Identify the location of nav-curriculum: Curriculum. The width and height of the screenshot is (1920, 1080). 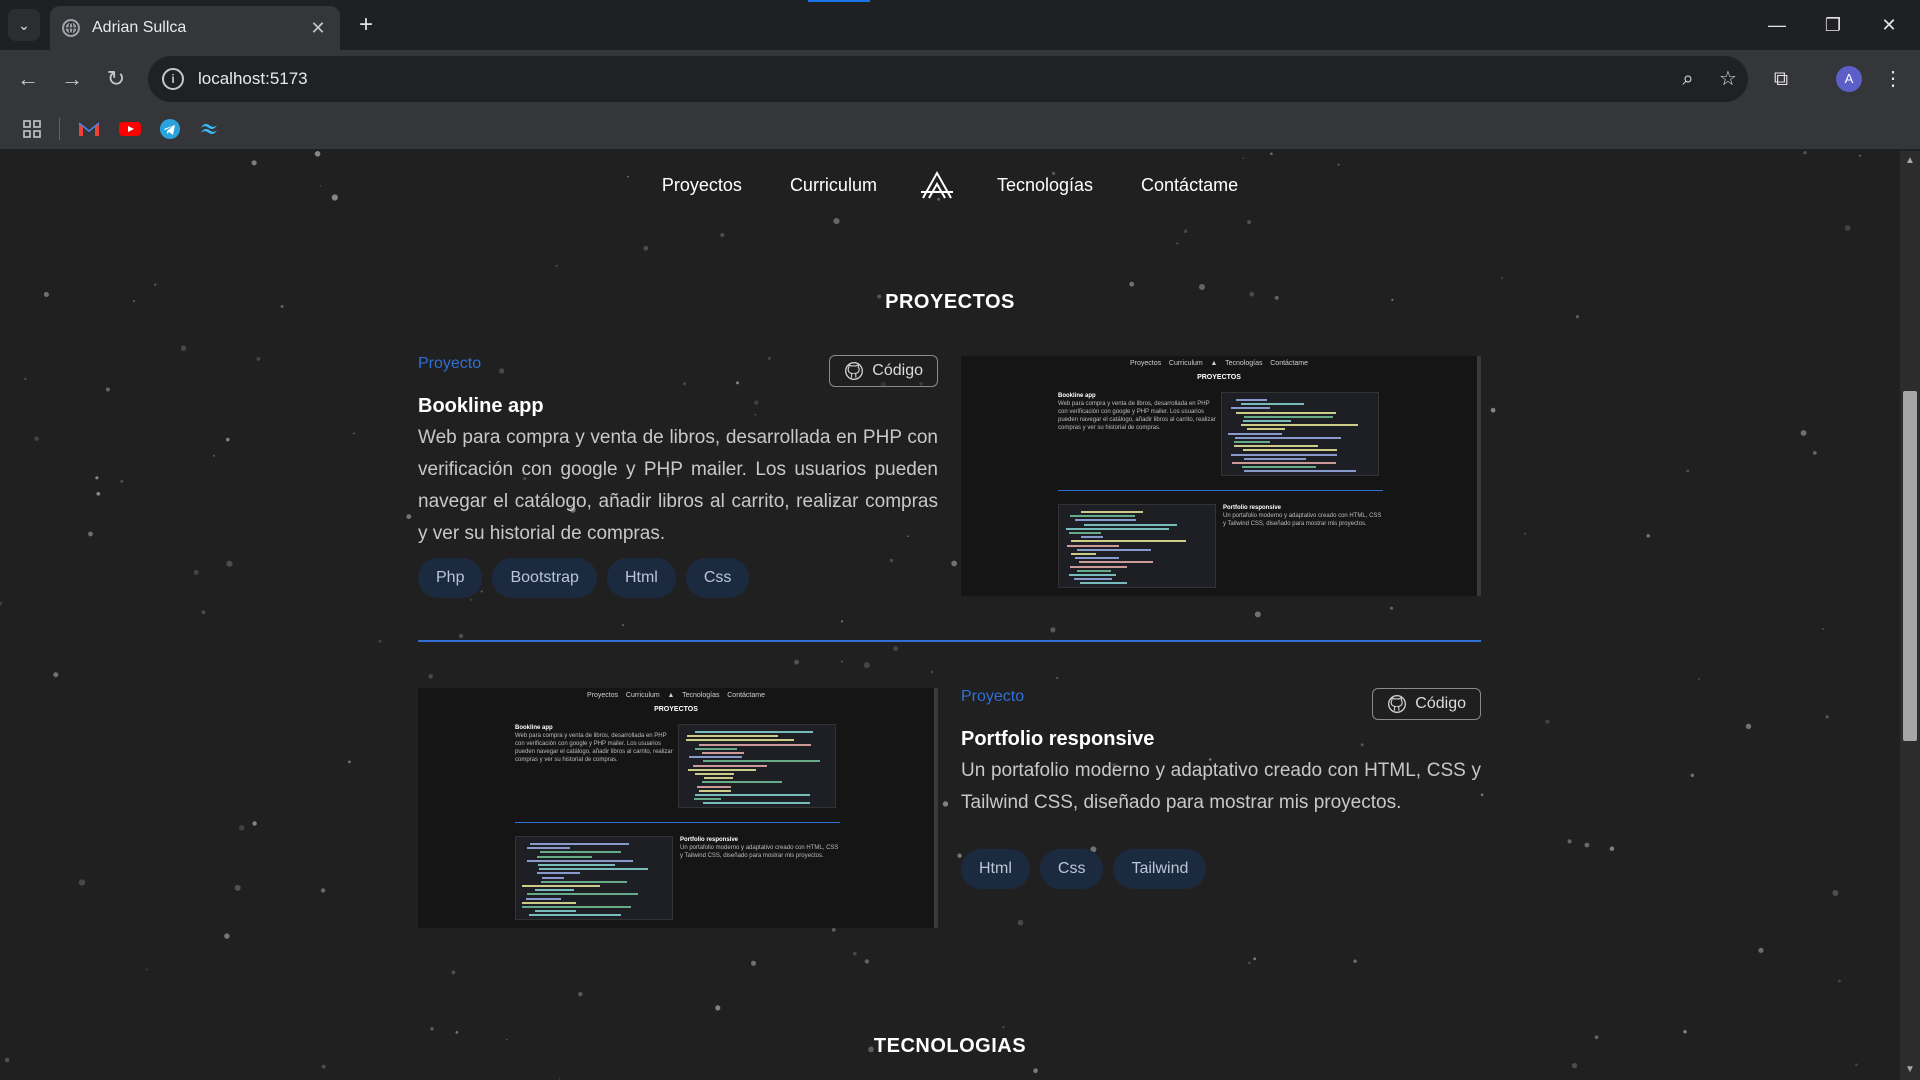
(833, 185).